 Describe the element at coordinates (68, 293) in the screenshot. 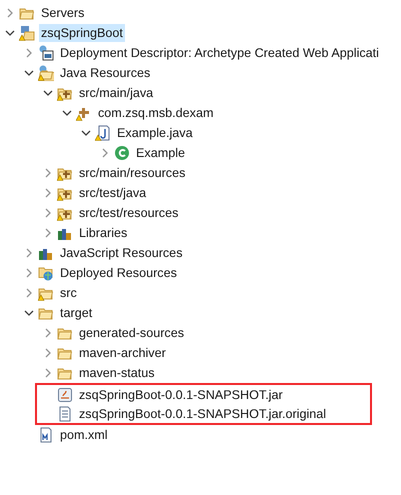

I see `tree-item: src` at that location.